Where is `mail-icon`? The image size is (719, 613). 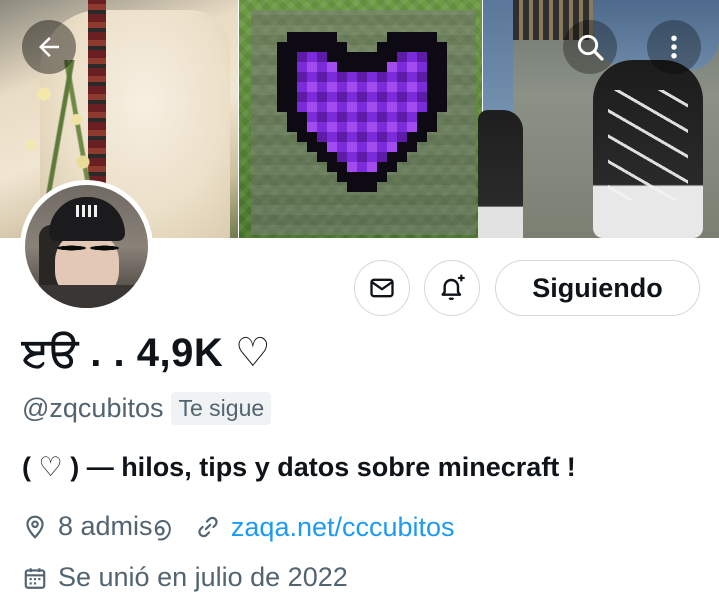
mail-icon is located at coordinates (382, 288).